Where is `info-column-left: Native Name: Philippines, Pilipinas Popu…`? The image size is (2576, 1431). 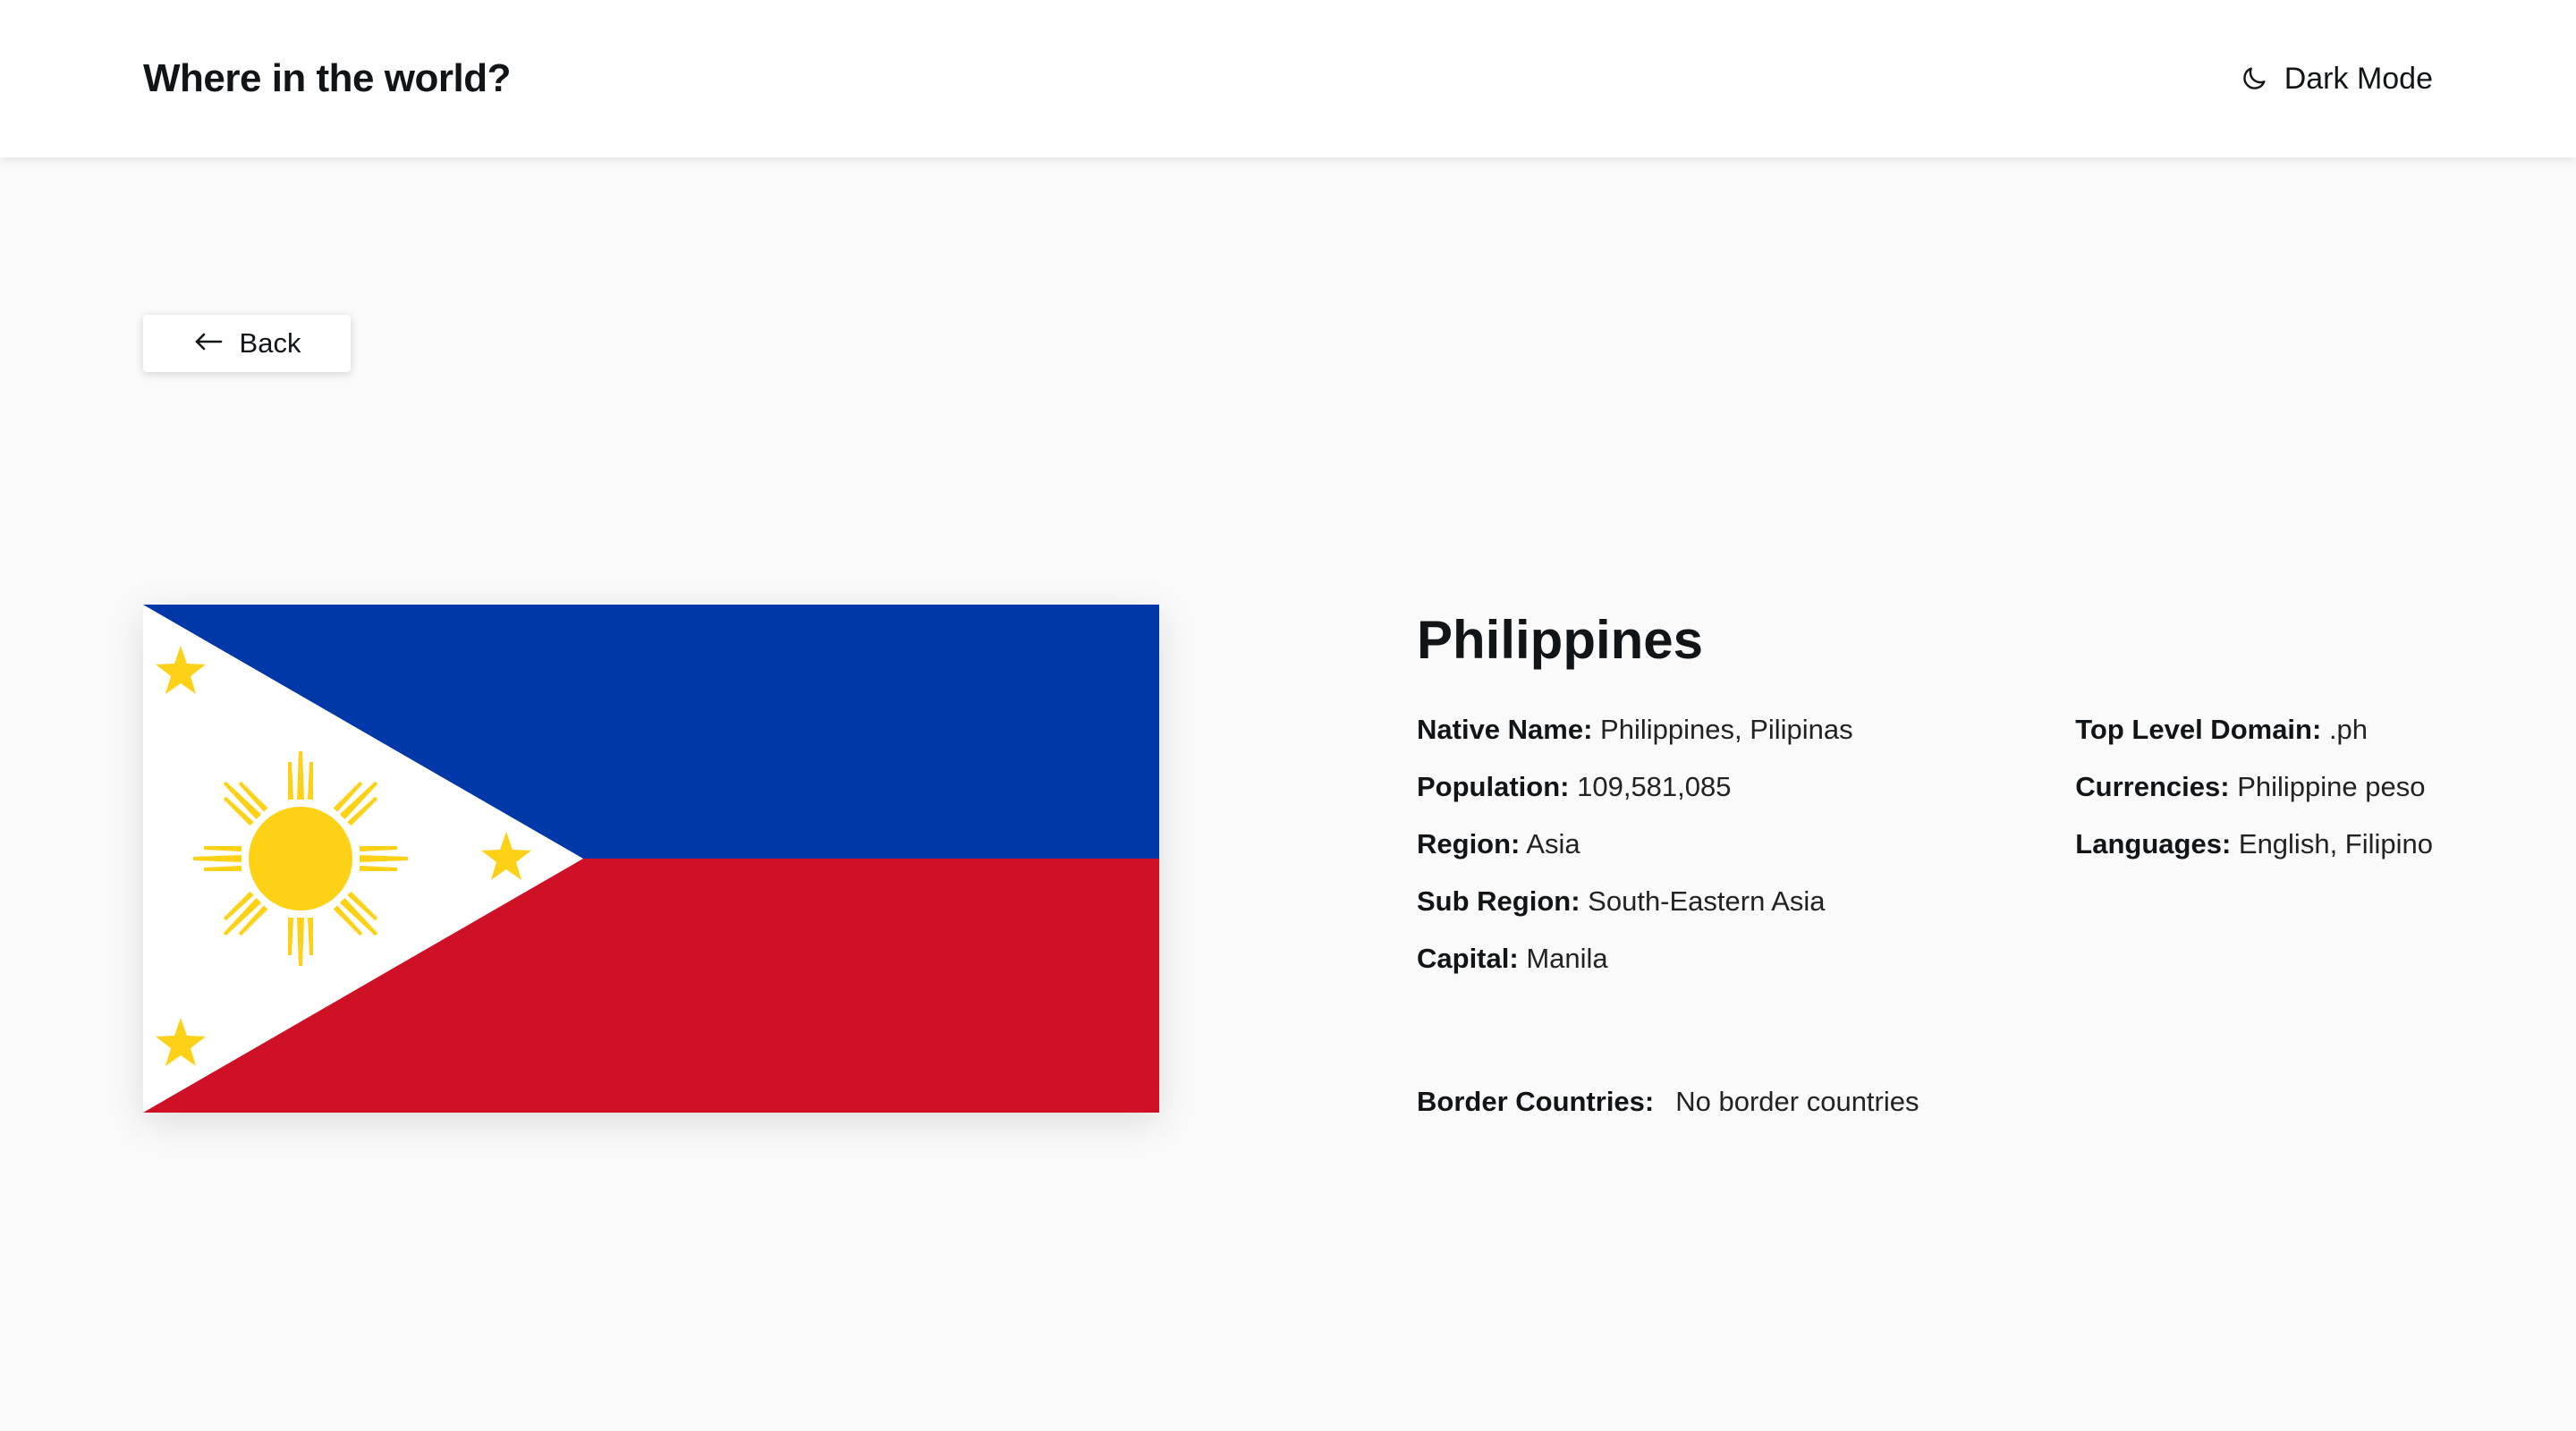 info-column-left: Native Name: Philippines, Pilipinas Popu… is located at coordinates (1635, 855).